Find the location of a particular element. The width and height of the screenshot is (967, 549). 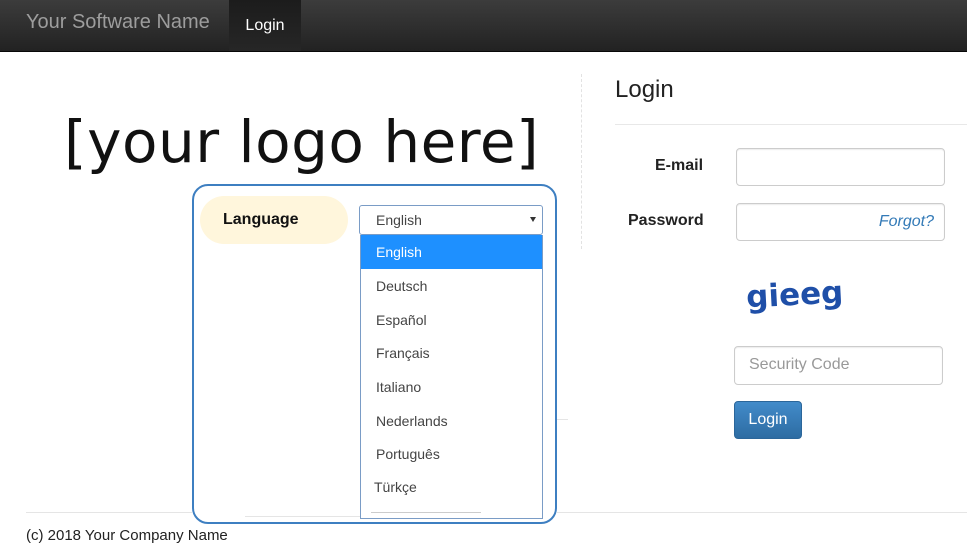

login-button: Login is located at coordinates (768, 420).